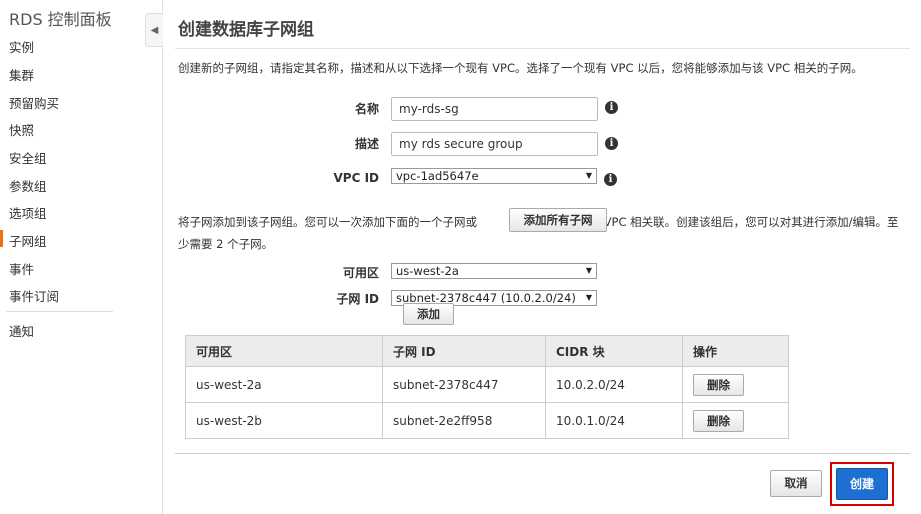  I want to click on column-header-subnet-id: 子网 ID, so click(464, 351).